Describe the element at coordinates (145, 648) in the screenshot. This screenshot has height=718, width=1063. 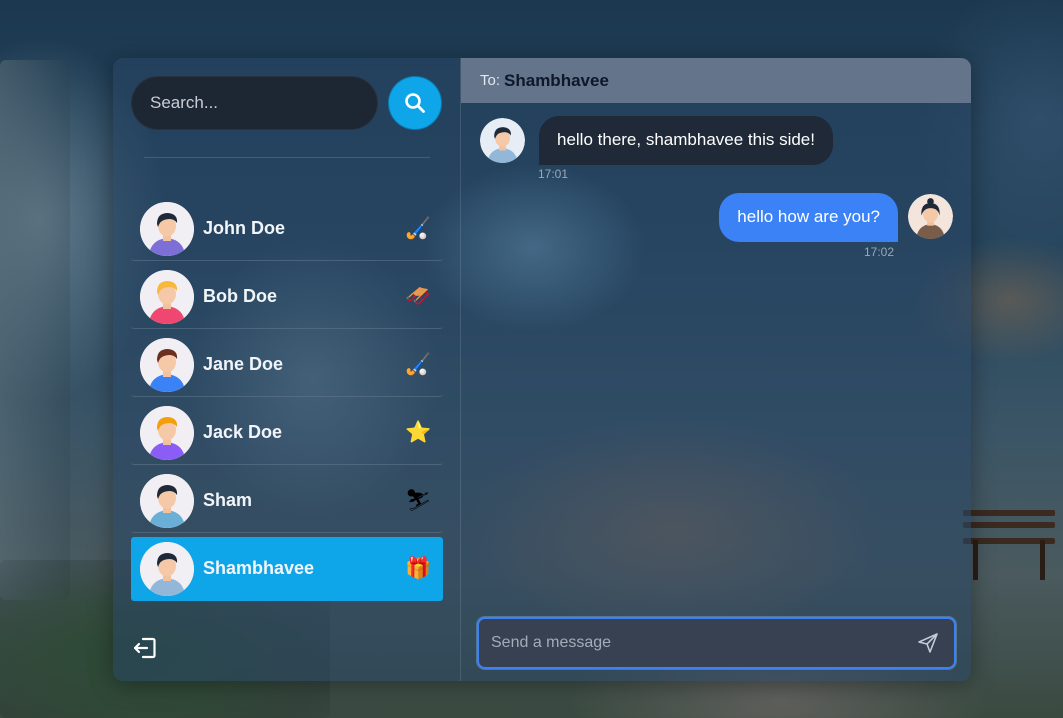
I see `logout-icon` at that location.